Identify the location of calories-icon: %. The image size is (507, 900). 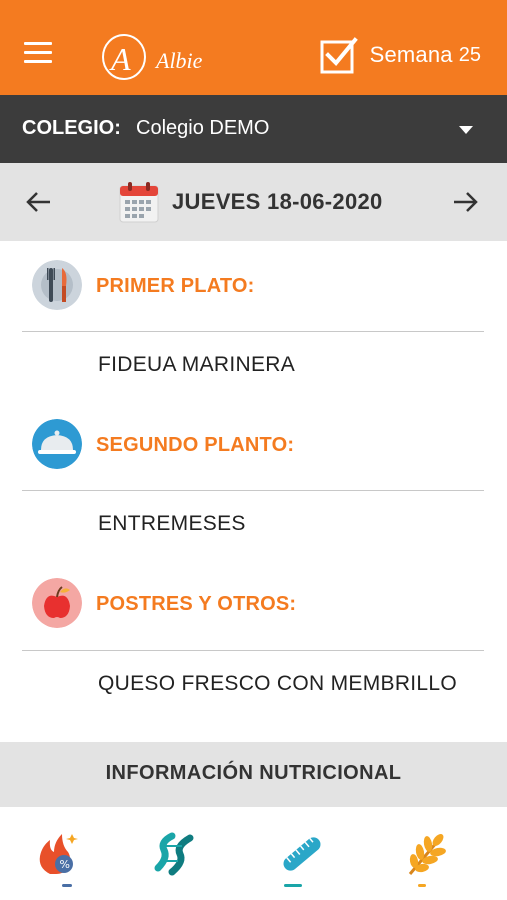
(58, 854).